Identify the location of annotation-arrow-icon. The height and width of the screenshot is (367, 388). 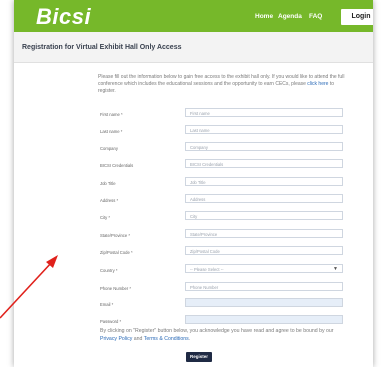
(29, 287).